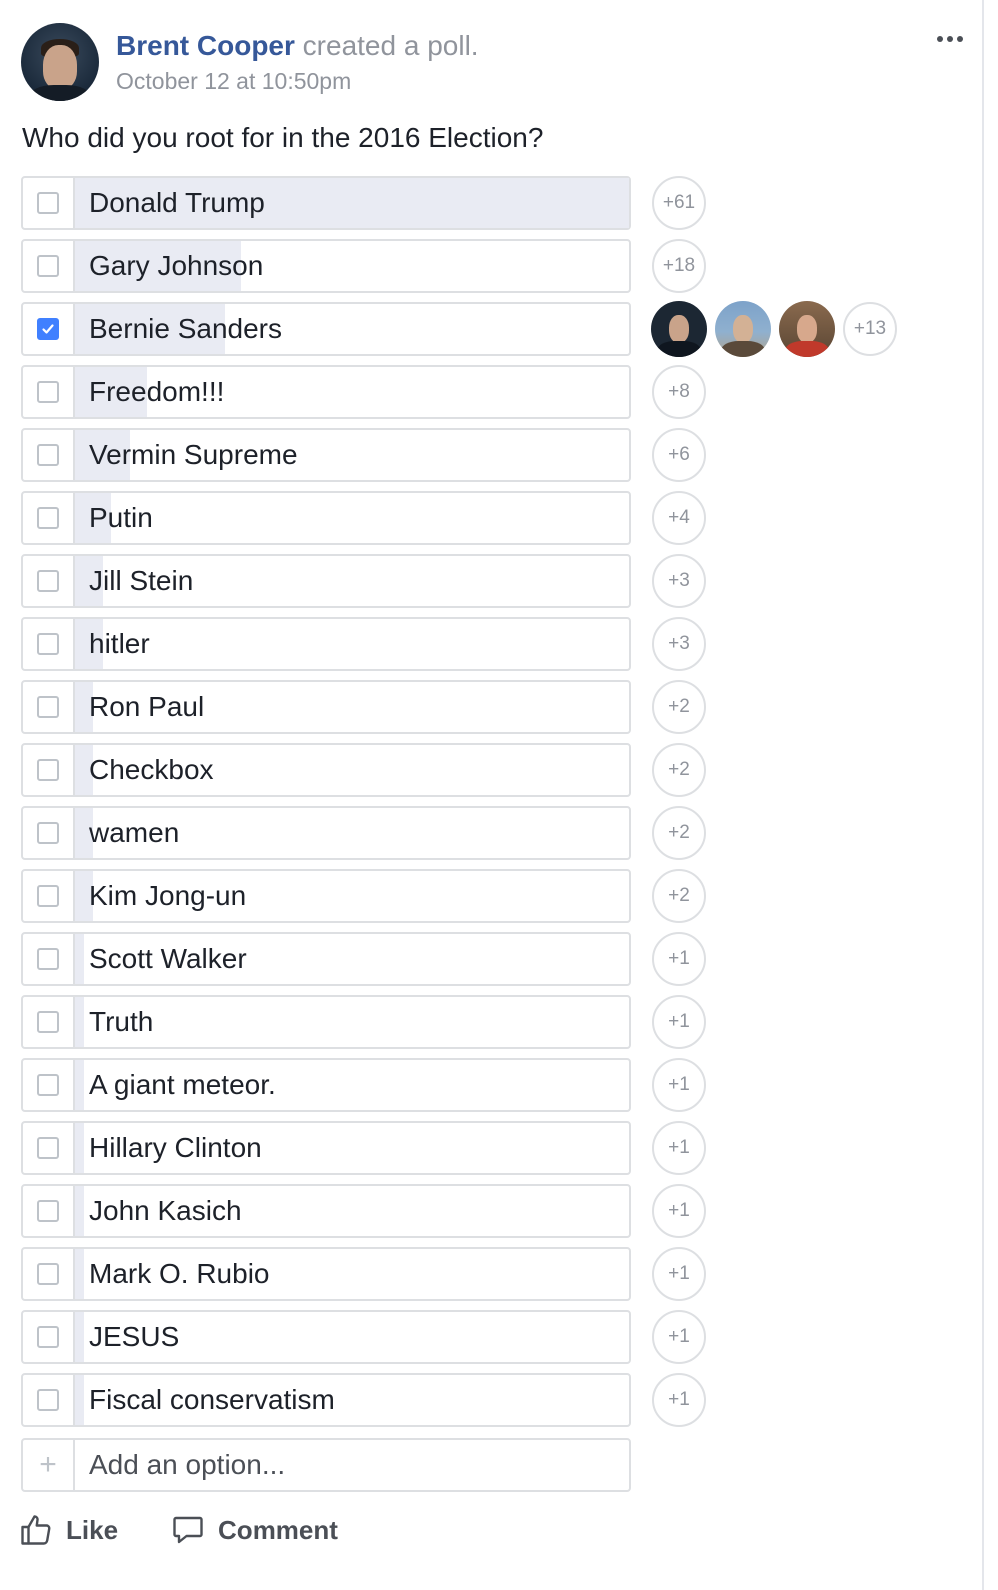 Image resolution: width=998 pixels, height=1590 pixels. Describe the element at coordinates (326, 329) in the screenshot. I see `poll-option: Bernie Sanders` at that location.